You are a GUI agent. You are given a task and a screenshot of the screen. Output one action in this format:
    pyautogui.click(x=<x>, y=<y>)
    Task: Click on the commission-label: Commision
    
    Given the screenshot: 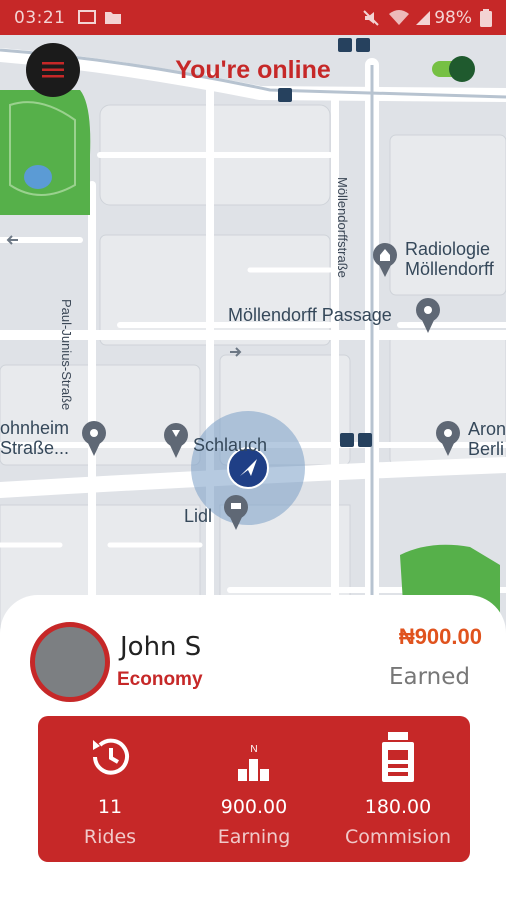 What is the action you would take?
    pyautogui.click(x=398, y=837)
    